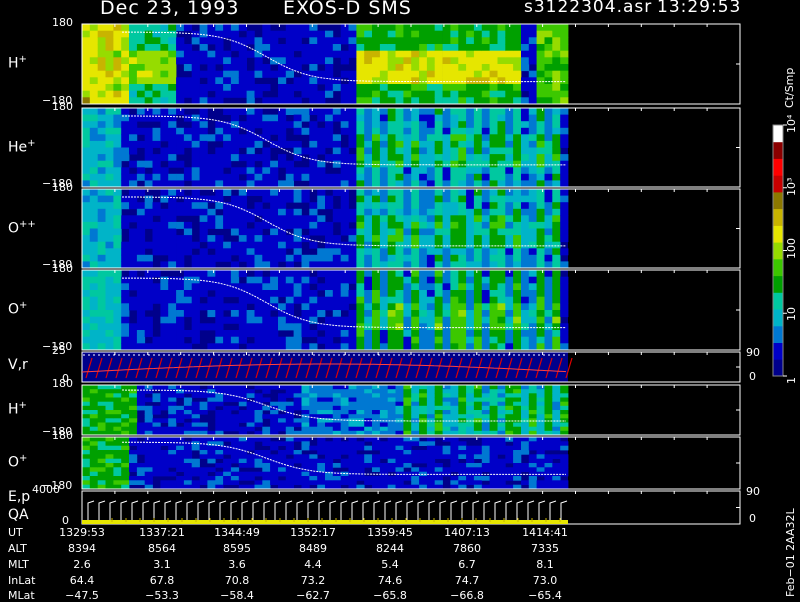 The width and height of the screenshot is (800, 602). Describe the element at coordinates (752, 376) in the screenshot. I see `right-axis-bottom-label: 0` at that location.